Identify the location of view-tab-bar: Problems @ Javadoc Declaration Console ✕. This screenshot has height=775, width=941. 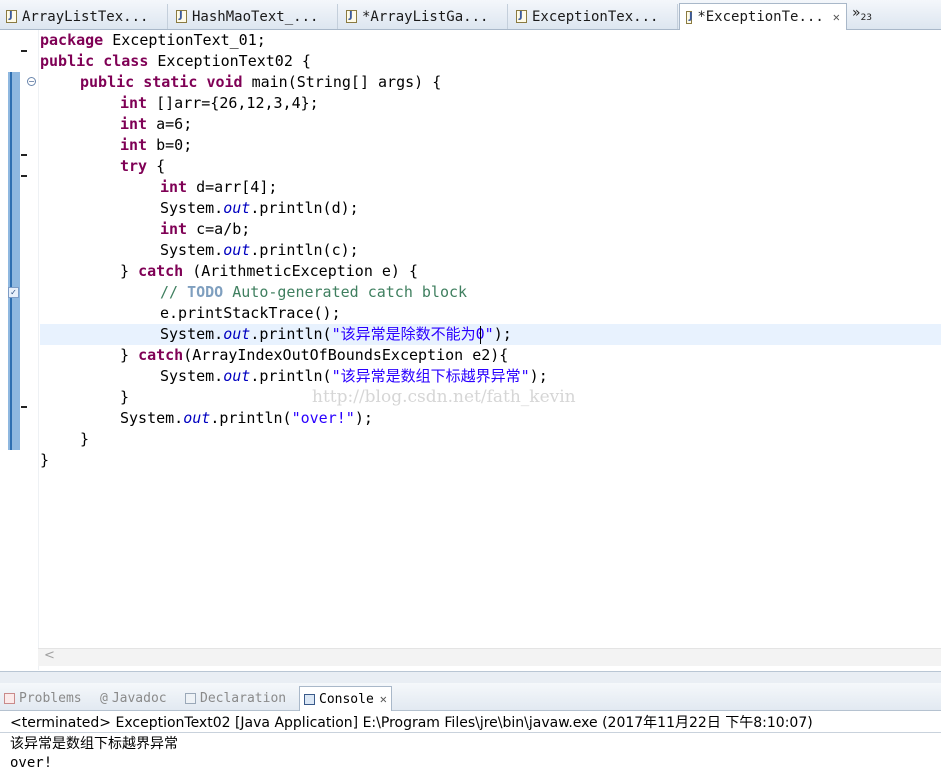
(470, 697).